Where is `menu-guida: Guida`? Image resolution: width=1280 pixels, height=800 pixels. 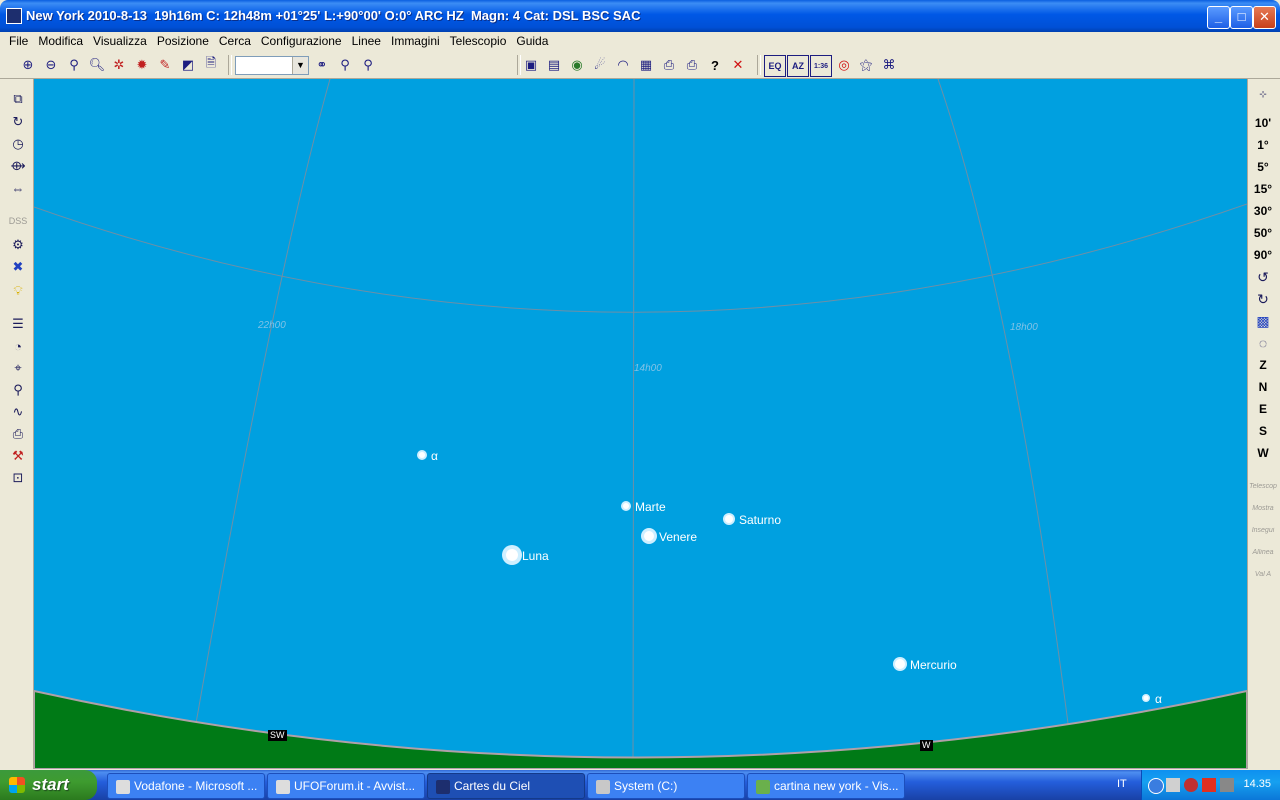
menu-guida: Guida is located at coordinates (532, 41).